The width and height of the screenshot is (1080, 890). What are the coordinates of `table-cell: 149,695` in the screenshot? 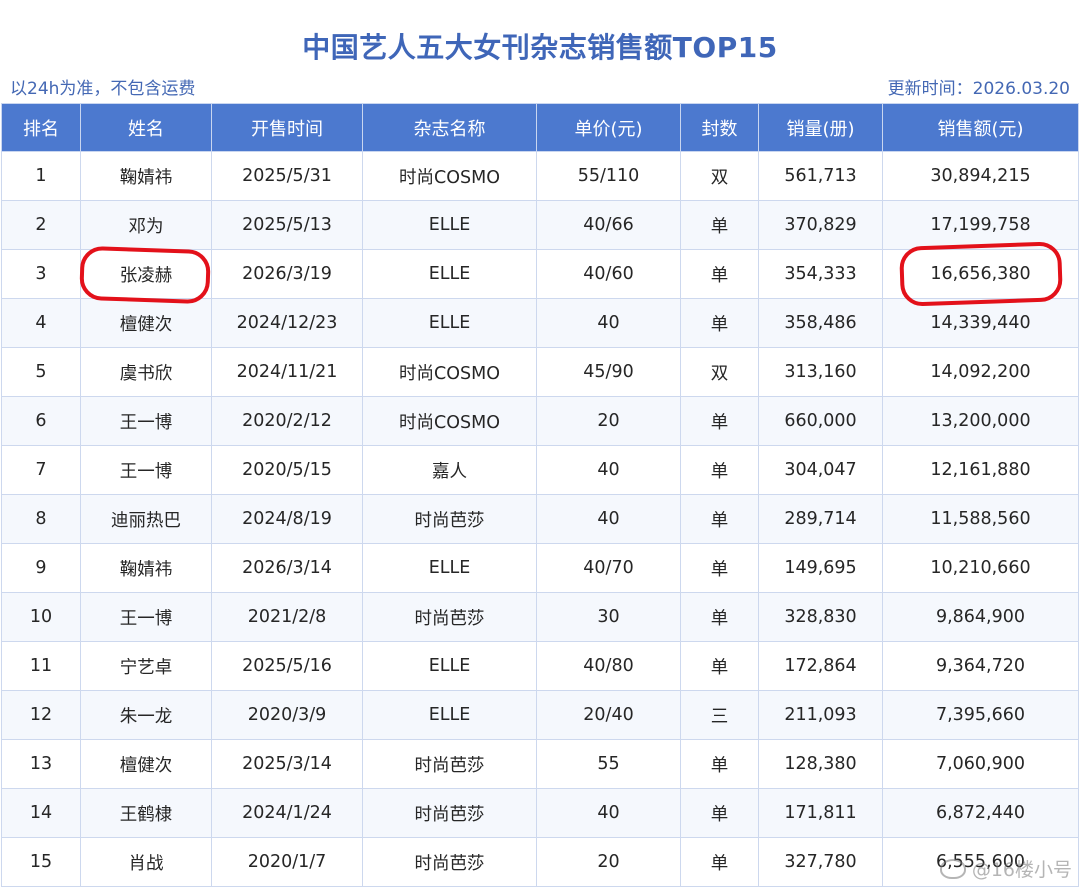 It's located at (820, 568).